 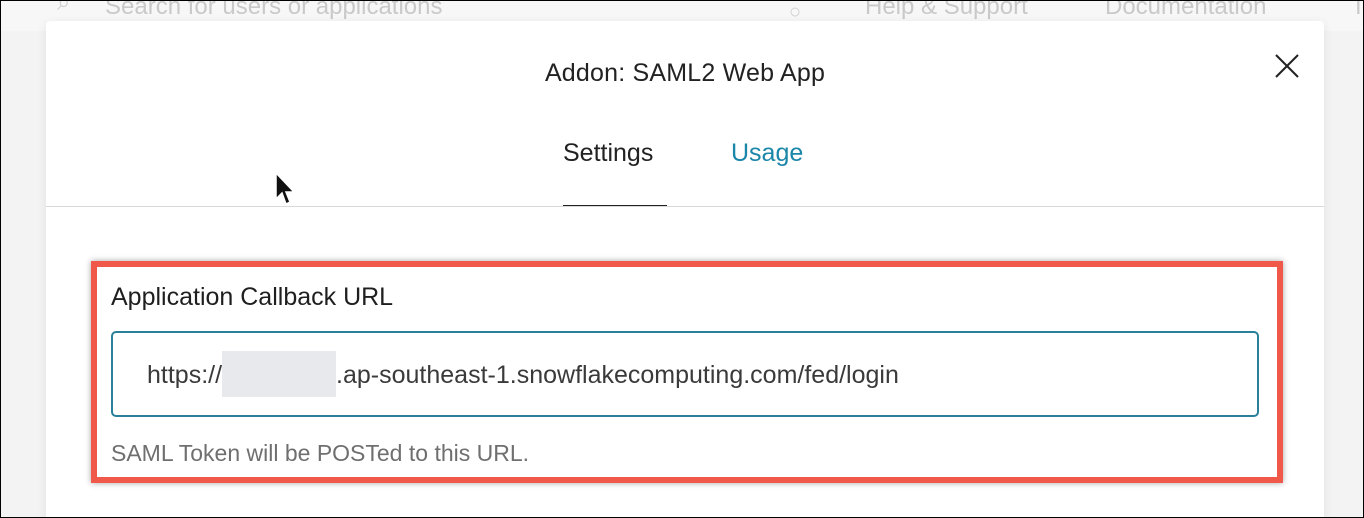 I want to click on documentation-link: Documentation, so click(x=1185, y=11).